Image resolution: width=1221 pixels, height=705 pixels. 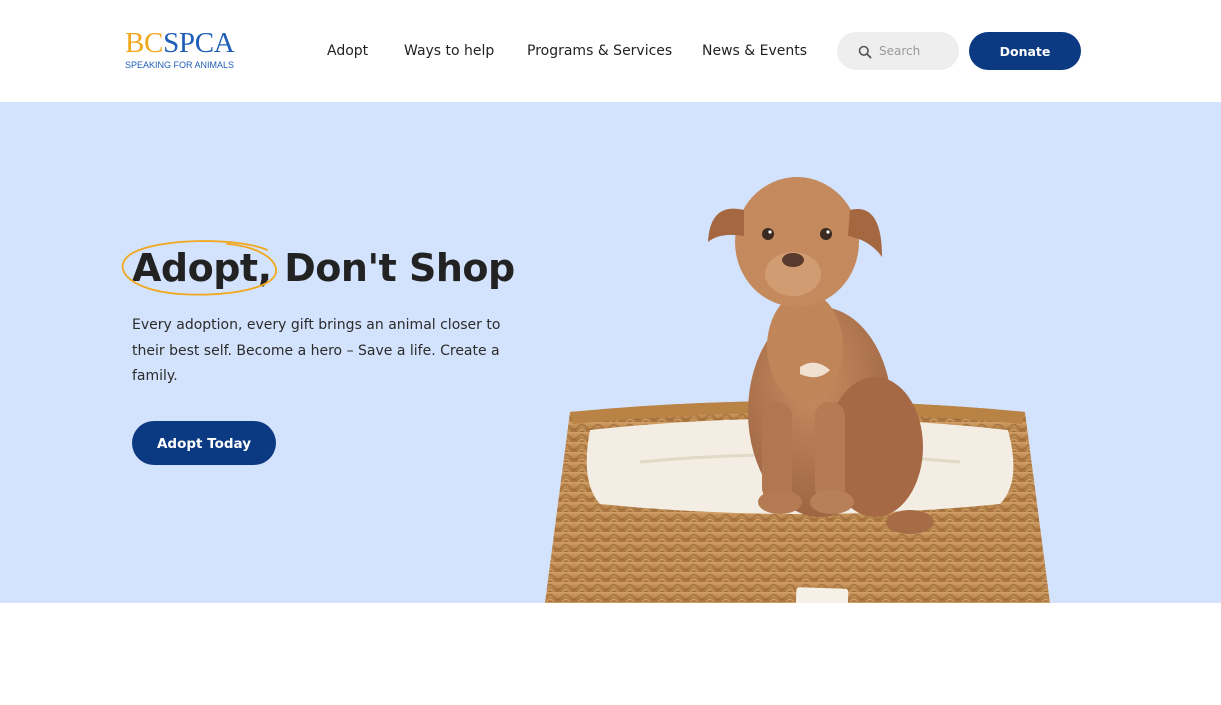 What do you see at coordinates (393, 268) in the screenshot?
I see `hero-title-rest: Don't Shop` at bounding box center [393, 268].